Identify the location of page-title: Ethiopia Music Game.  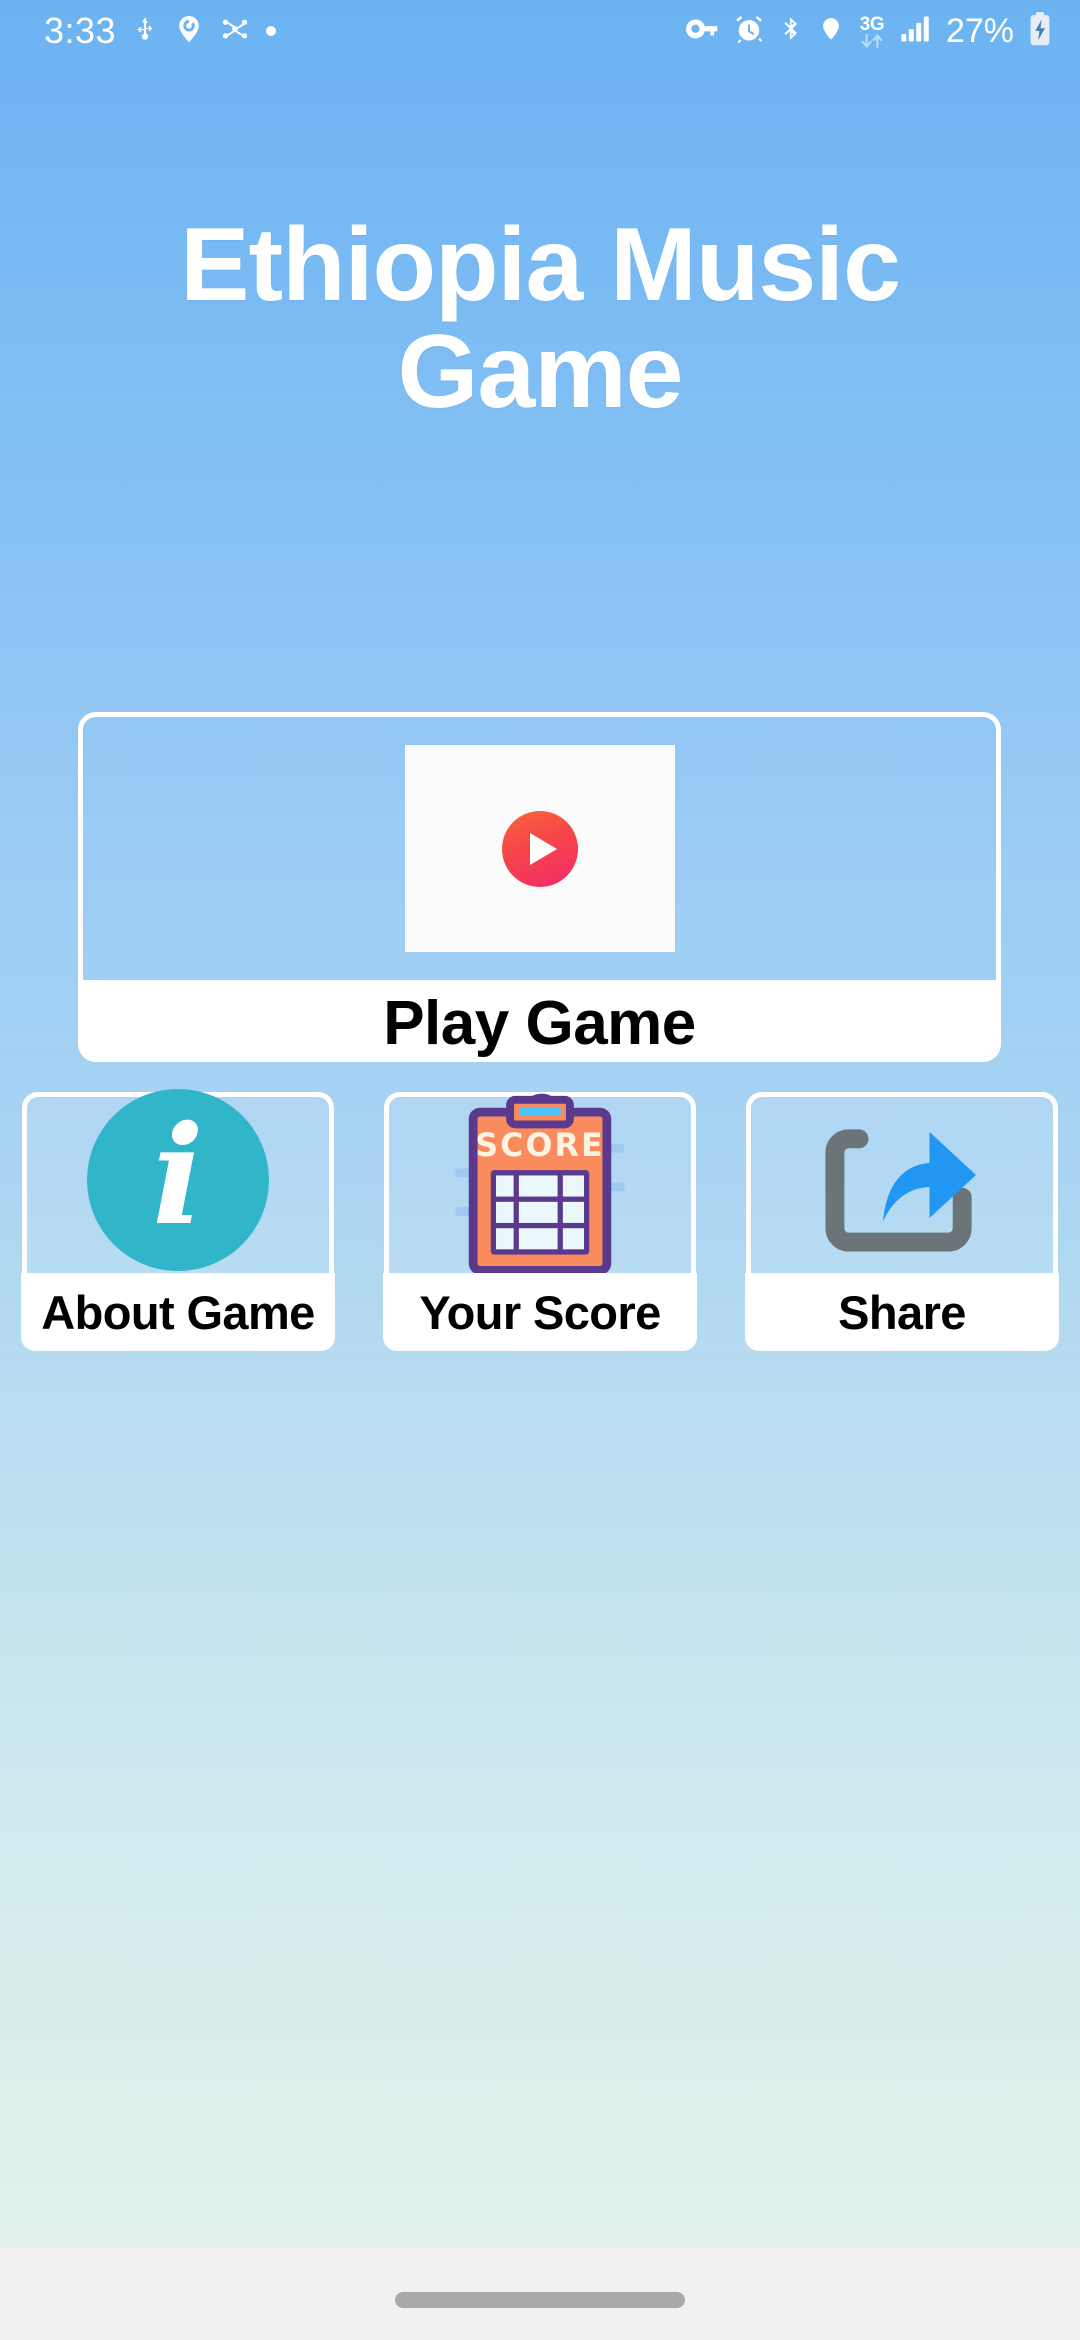
(540, 319).